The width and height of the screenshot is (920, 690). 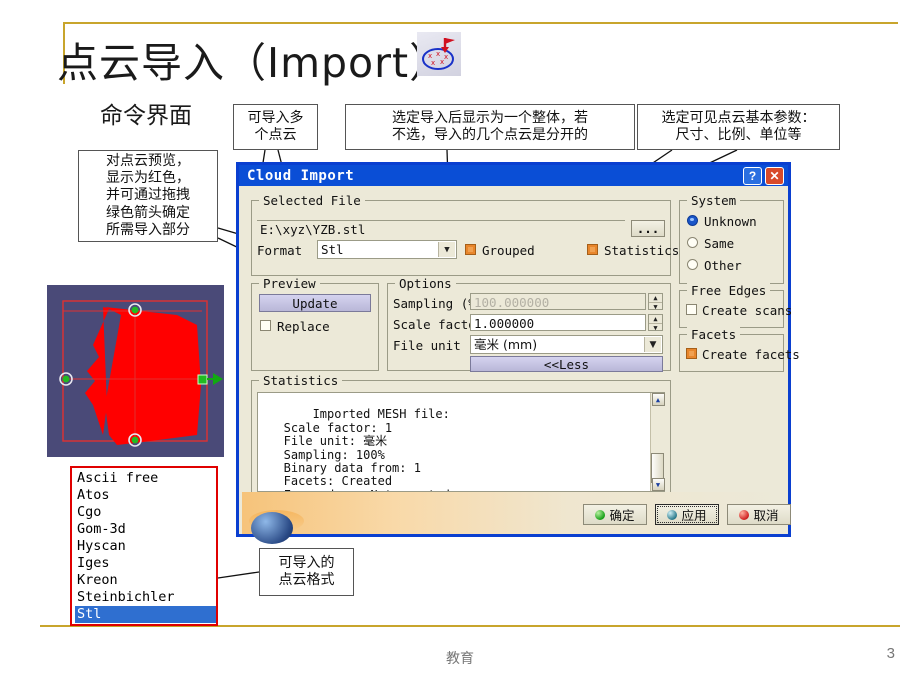 I want to click on close-icon: ✕, so click(x=774, y=176).